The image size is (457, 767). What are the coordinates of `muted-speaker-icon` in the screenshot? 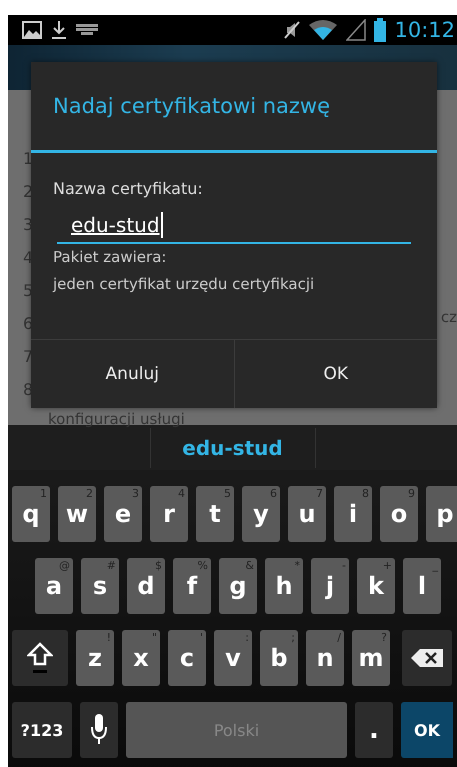 It's located at (292, 30).